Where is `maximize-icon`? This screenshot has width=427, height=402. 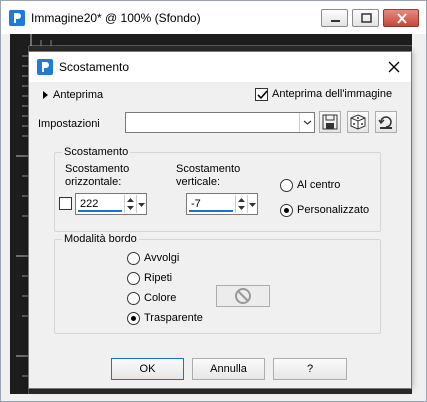
maximize-icon is located at coordinates (366, 18).